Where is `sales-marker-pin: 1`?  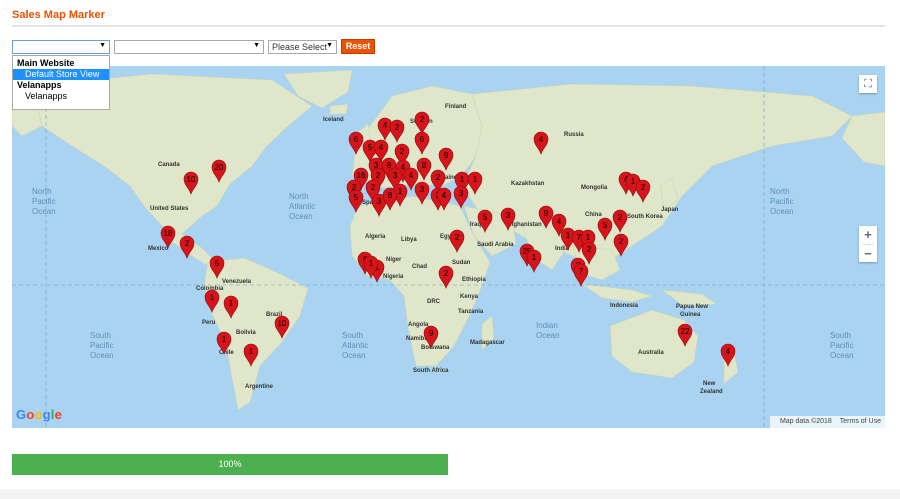
sales-marker-pin: 1 is located at coordinates (534, 261).